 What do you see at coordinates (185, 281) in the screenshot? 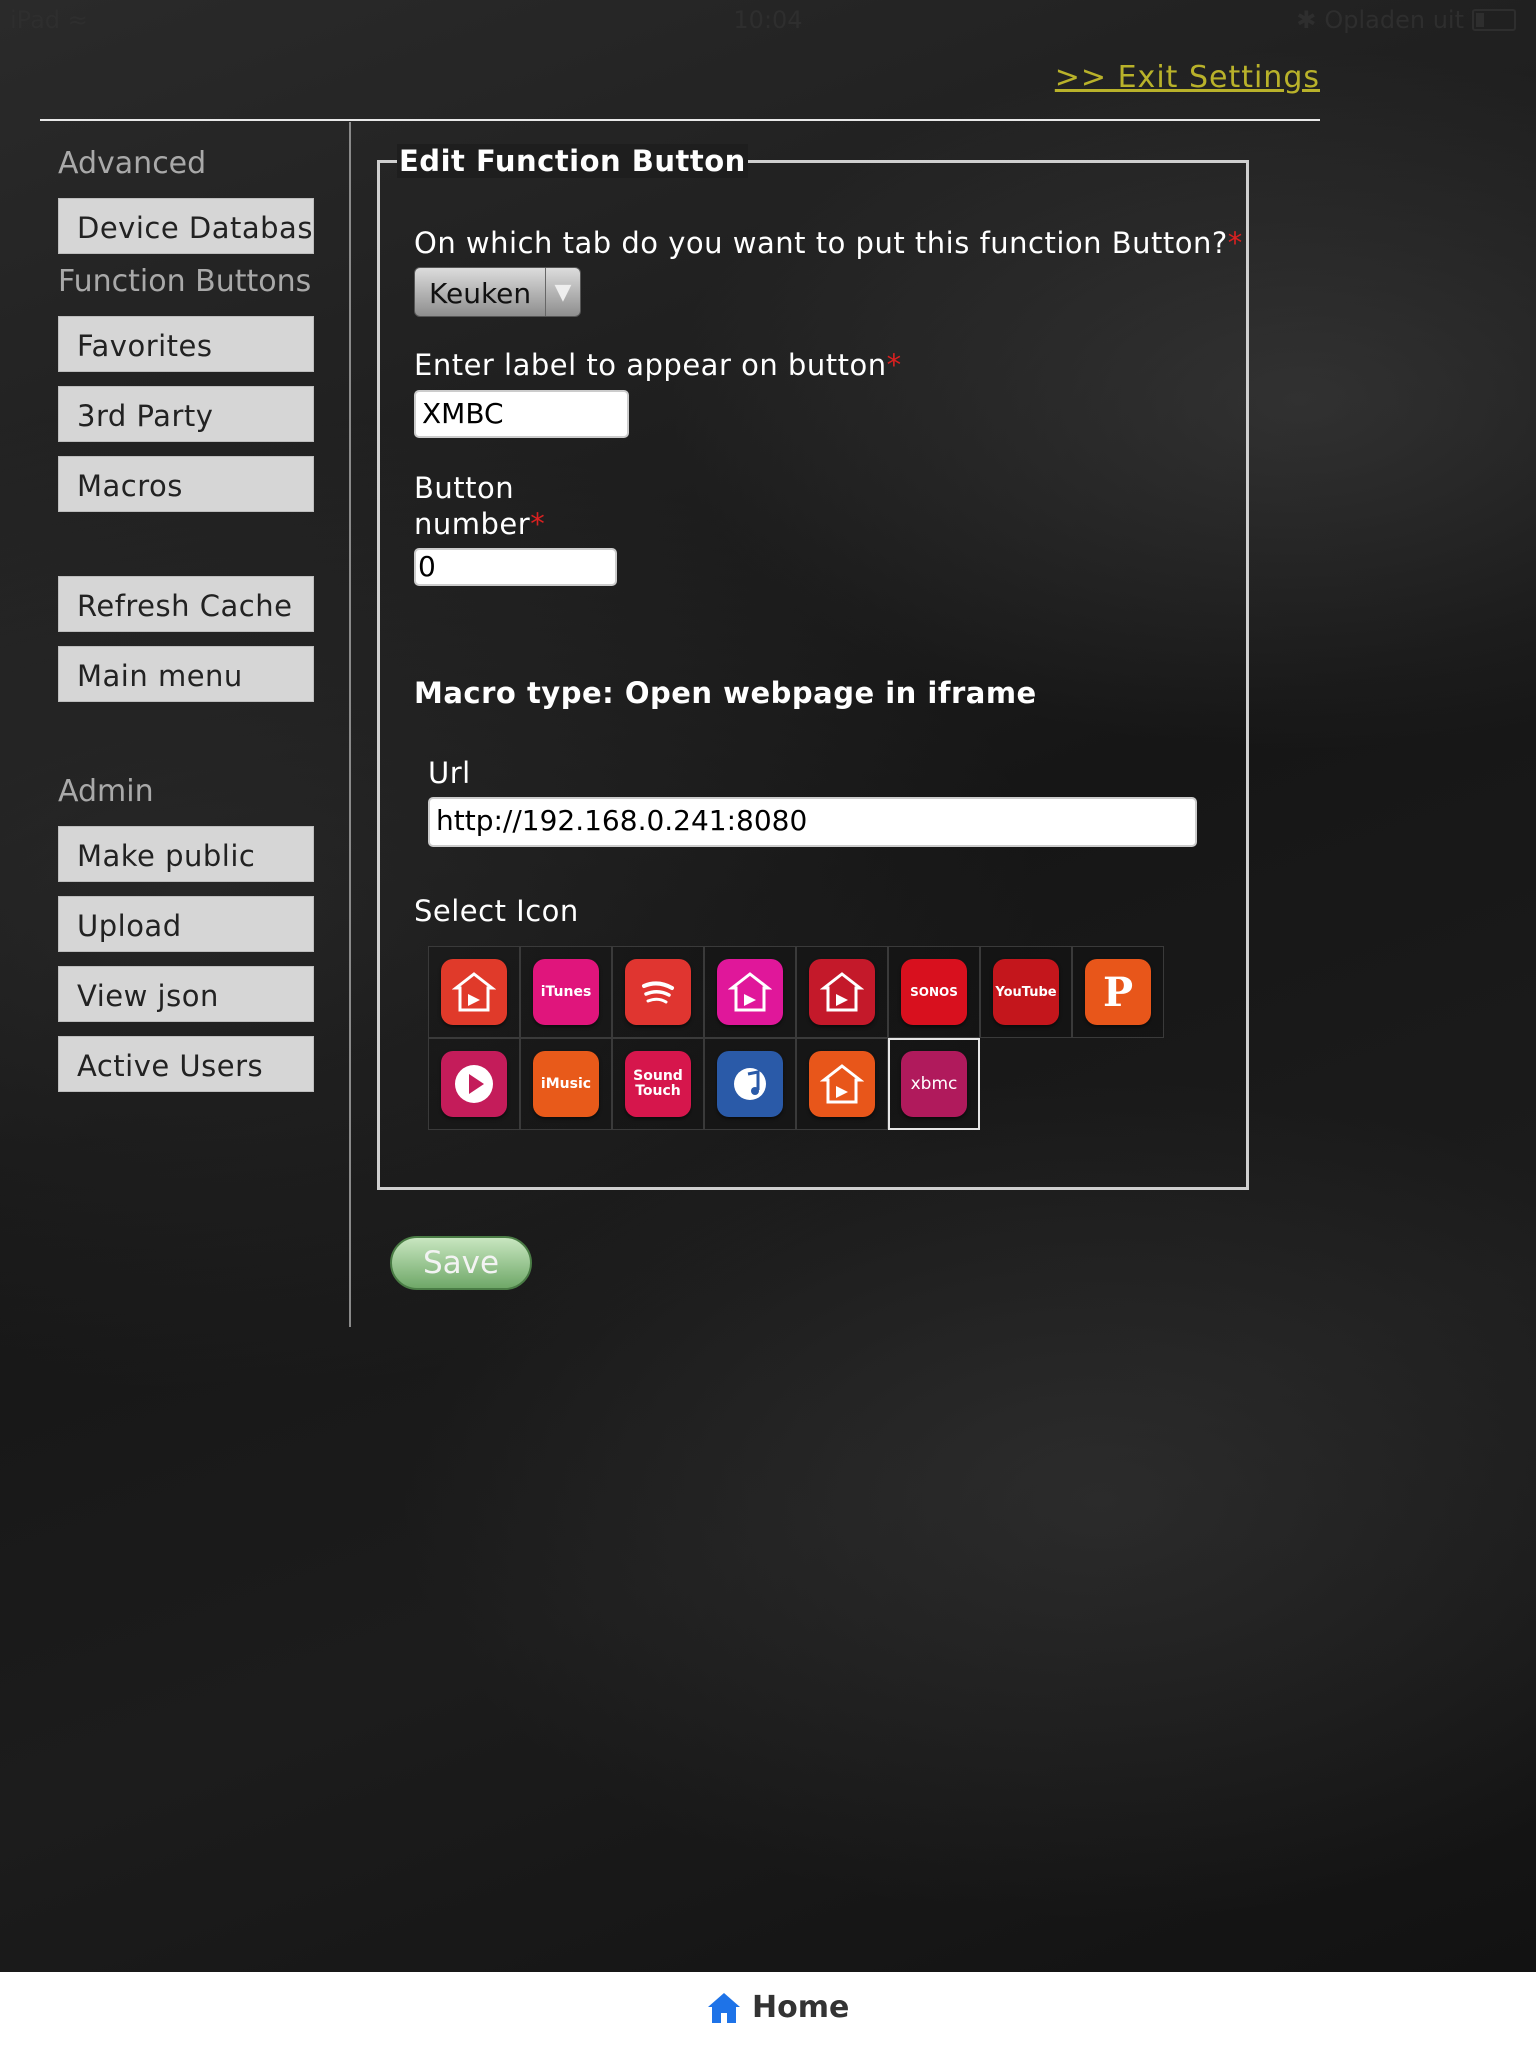
I see `function-buttons-heading: Function Buttons` at bounding box center [185, 281].